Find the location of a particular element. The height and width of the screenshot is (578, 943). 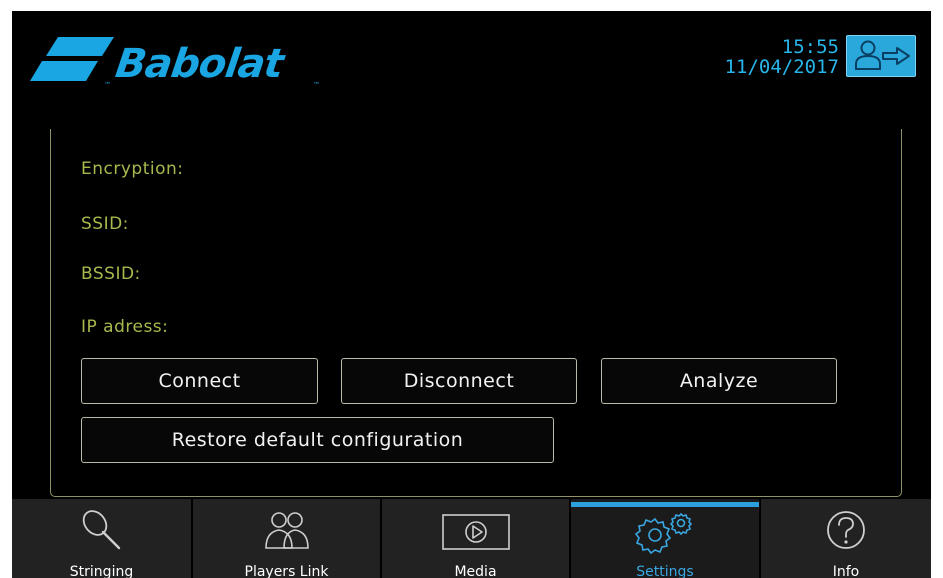

tab-media: Media is located at coordinates (475, 538).